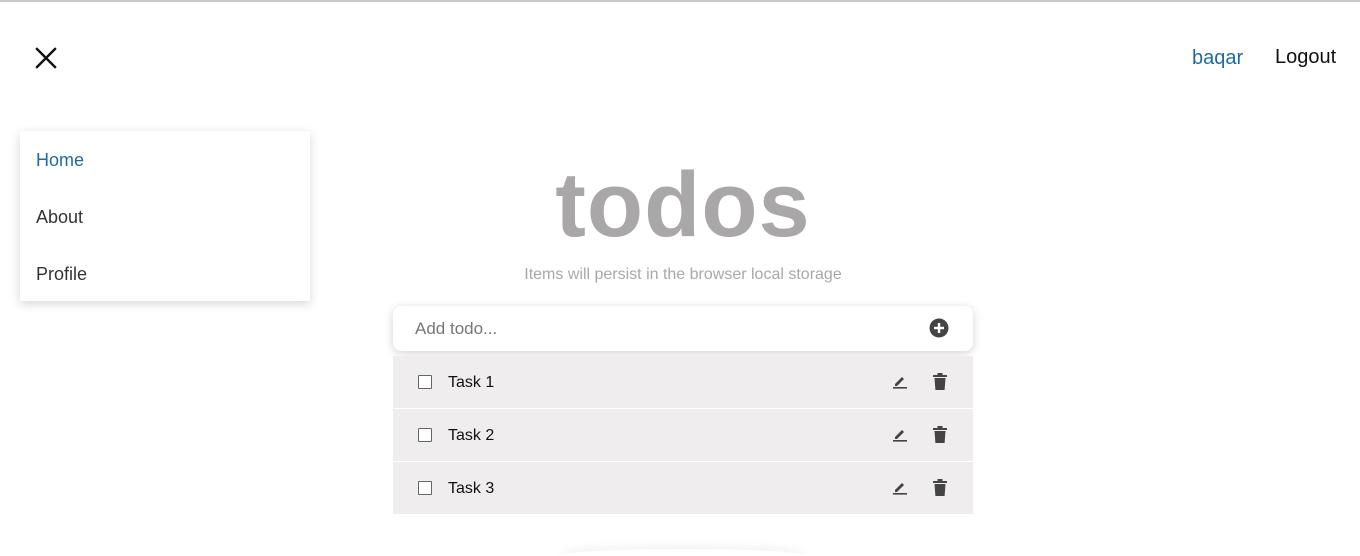  I want to click on todo-item: Task 2, so click(683, 435).